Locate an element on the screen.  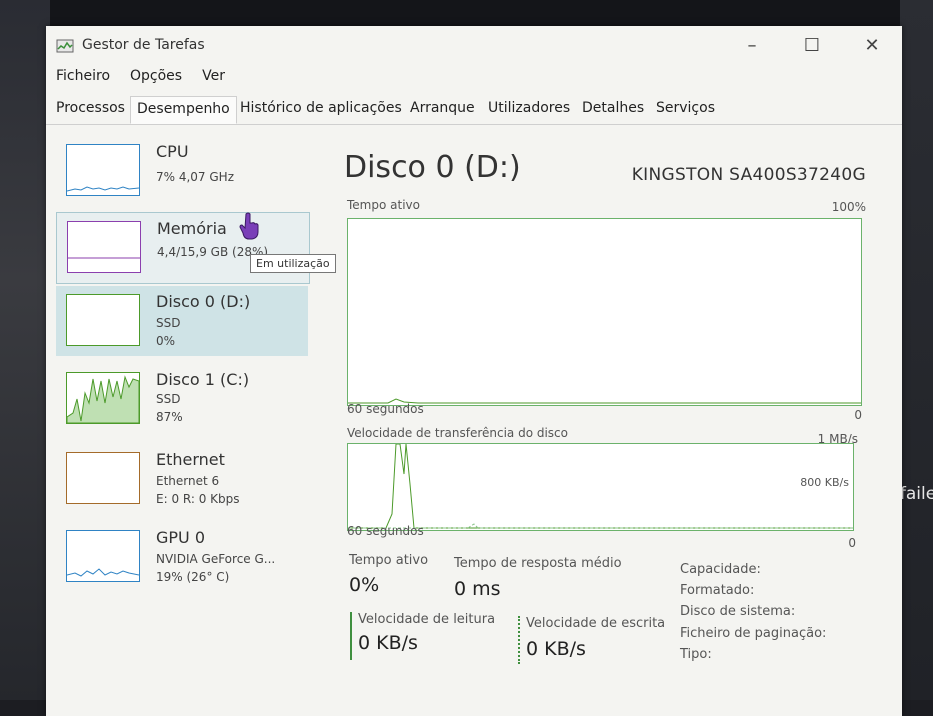
desktop-background-right is located at coordinates (916, 350).